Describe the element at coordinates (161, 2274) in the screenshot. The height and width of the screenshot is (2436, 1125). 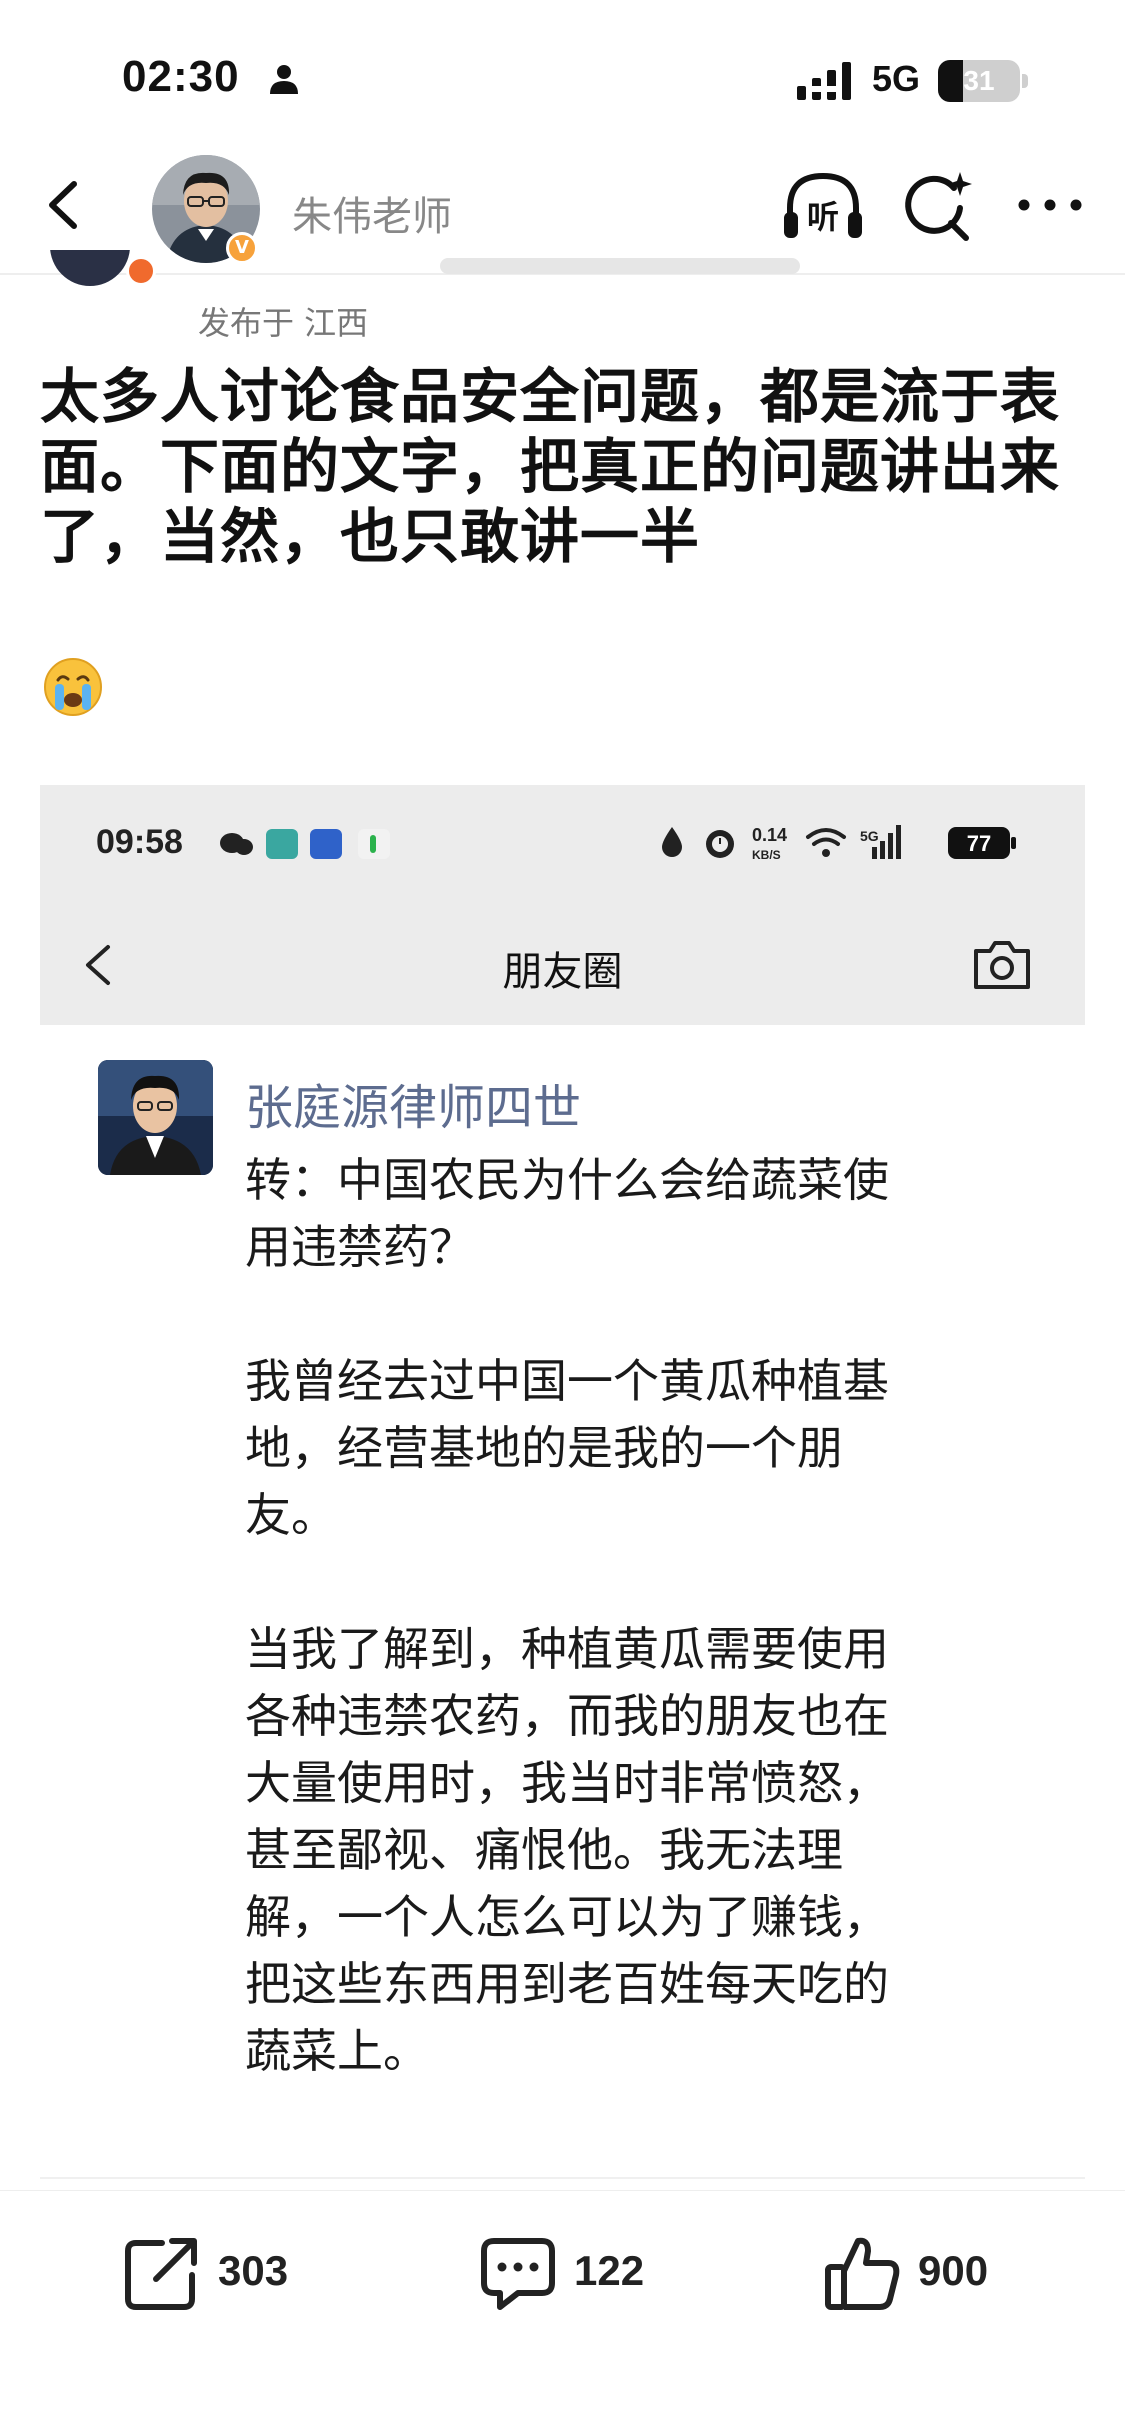
I see `share-icon` at that location.